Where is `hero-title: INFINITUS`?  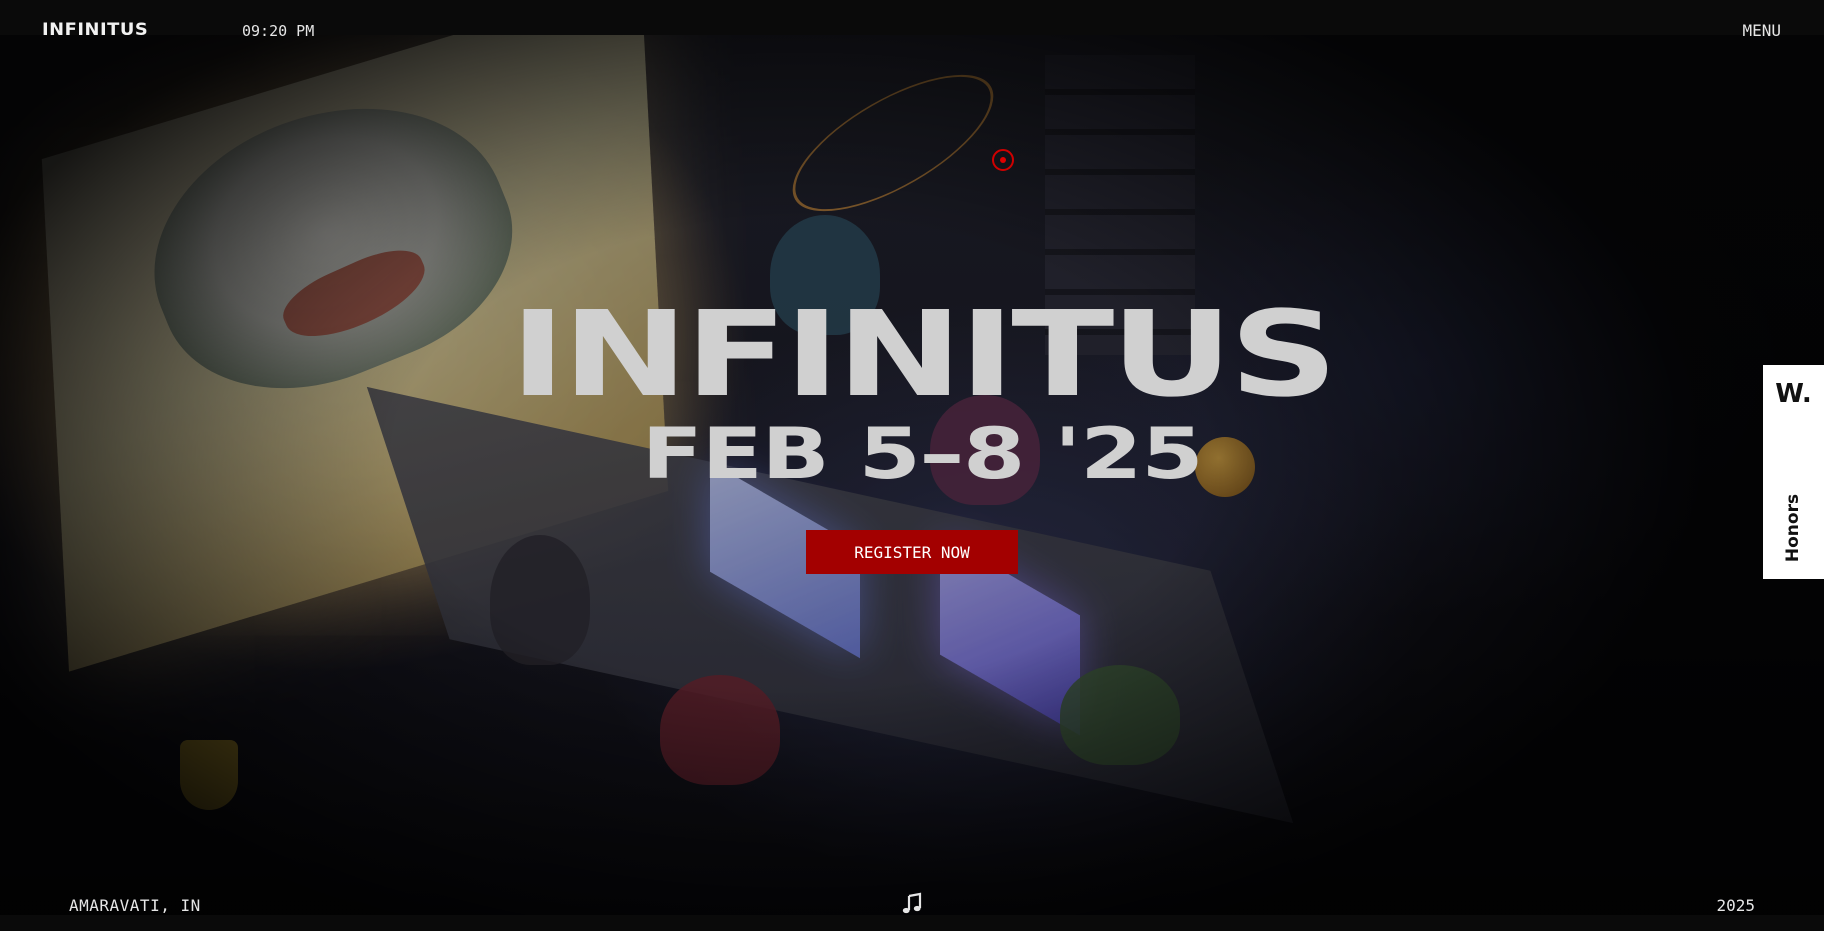
hero-title: INFINITUS is located at coordinates (923, 354).